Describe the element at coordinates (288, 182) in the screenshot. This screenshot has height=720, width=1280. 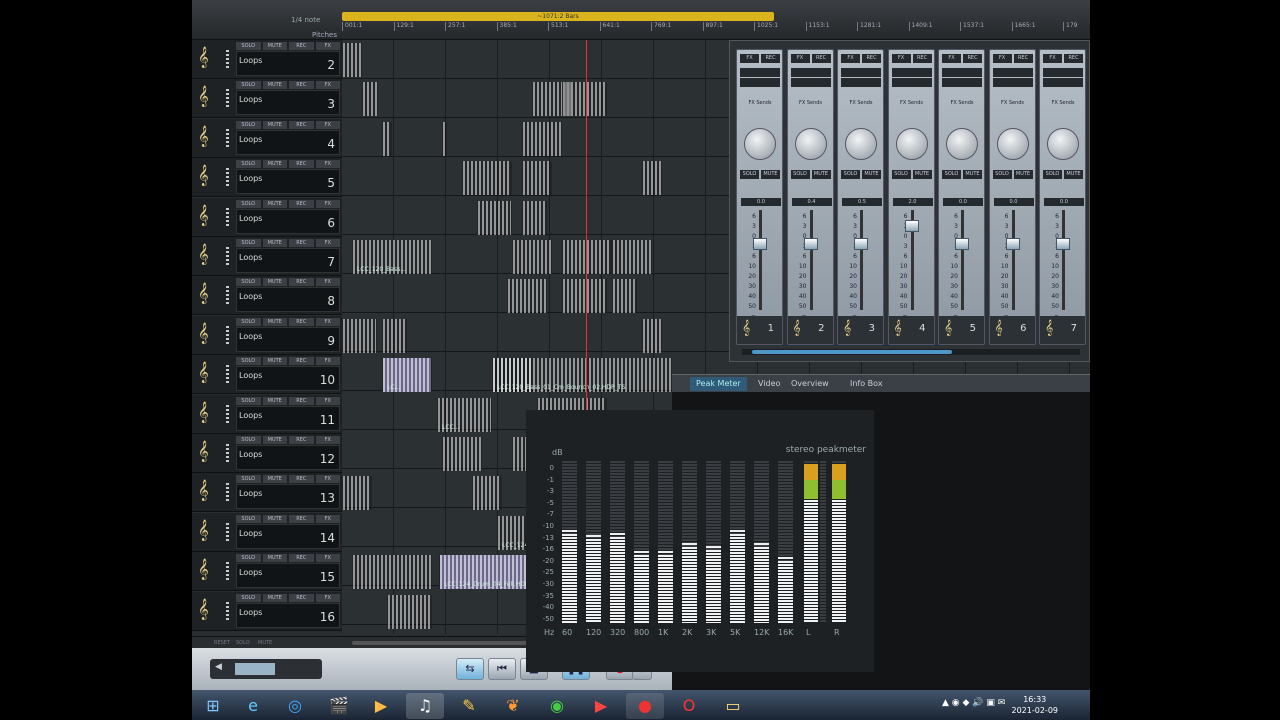
I see `track-name-box: Loops 5` at that location.